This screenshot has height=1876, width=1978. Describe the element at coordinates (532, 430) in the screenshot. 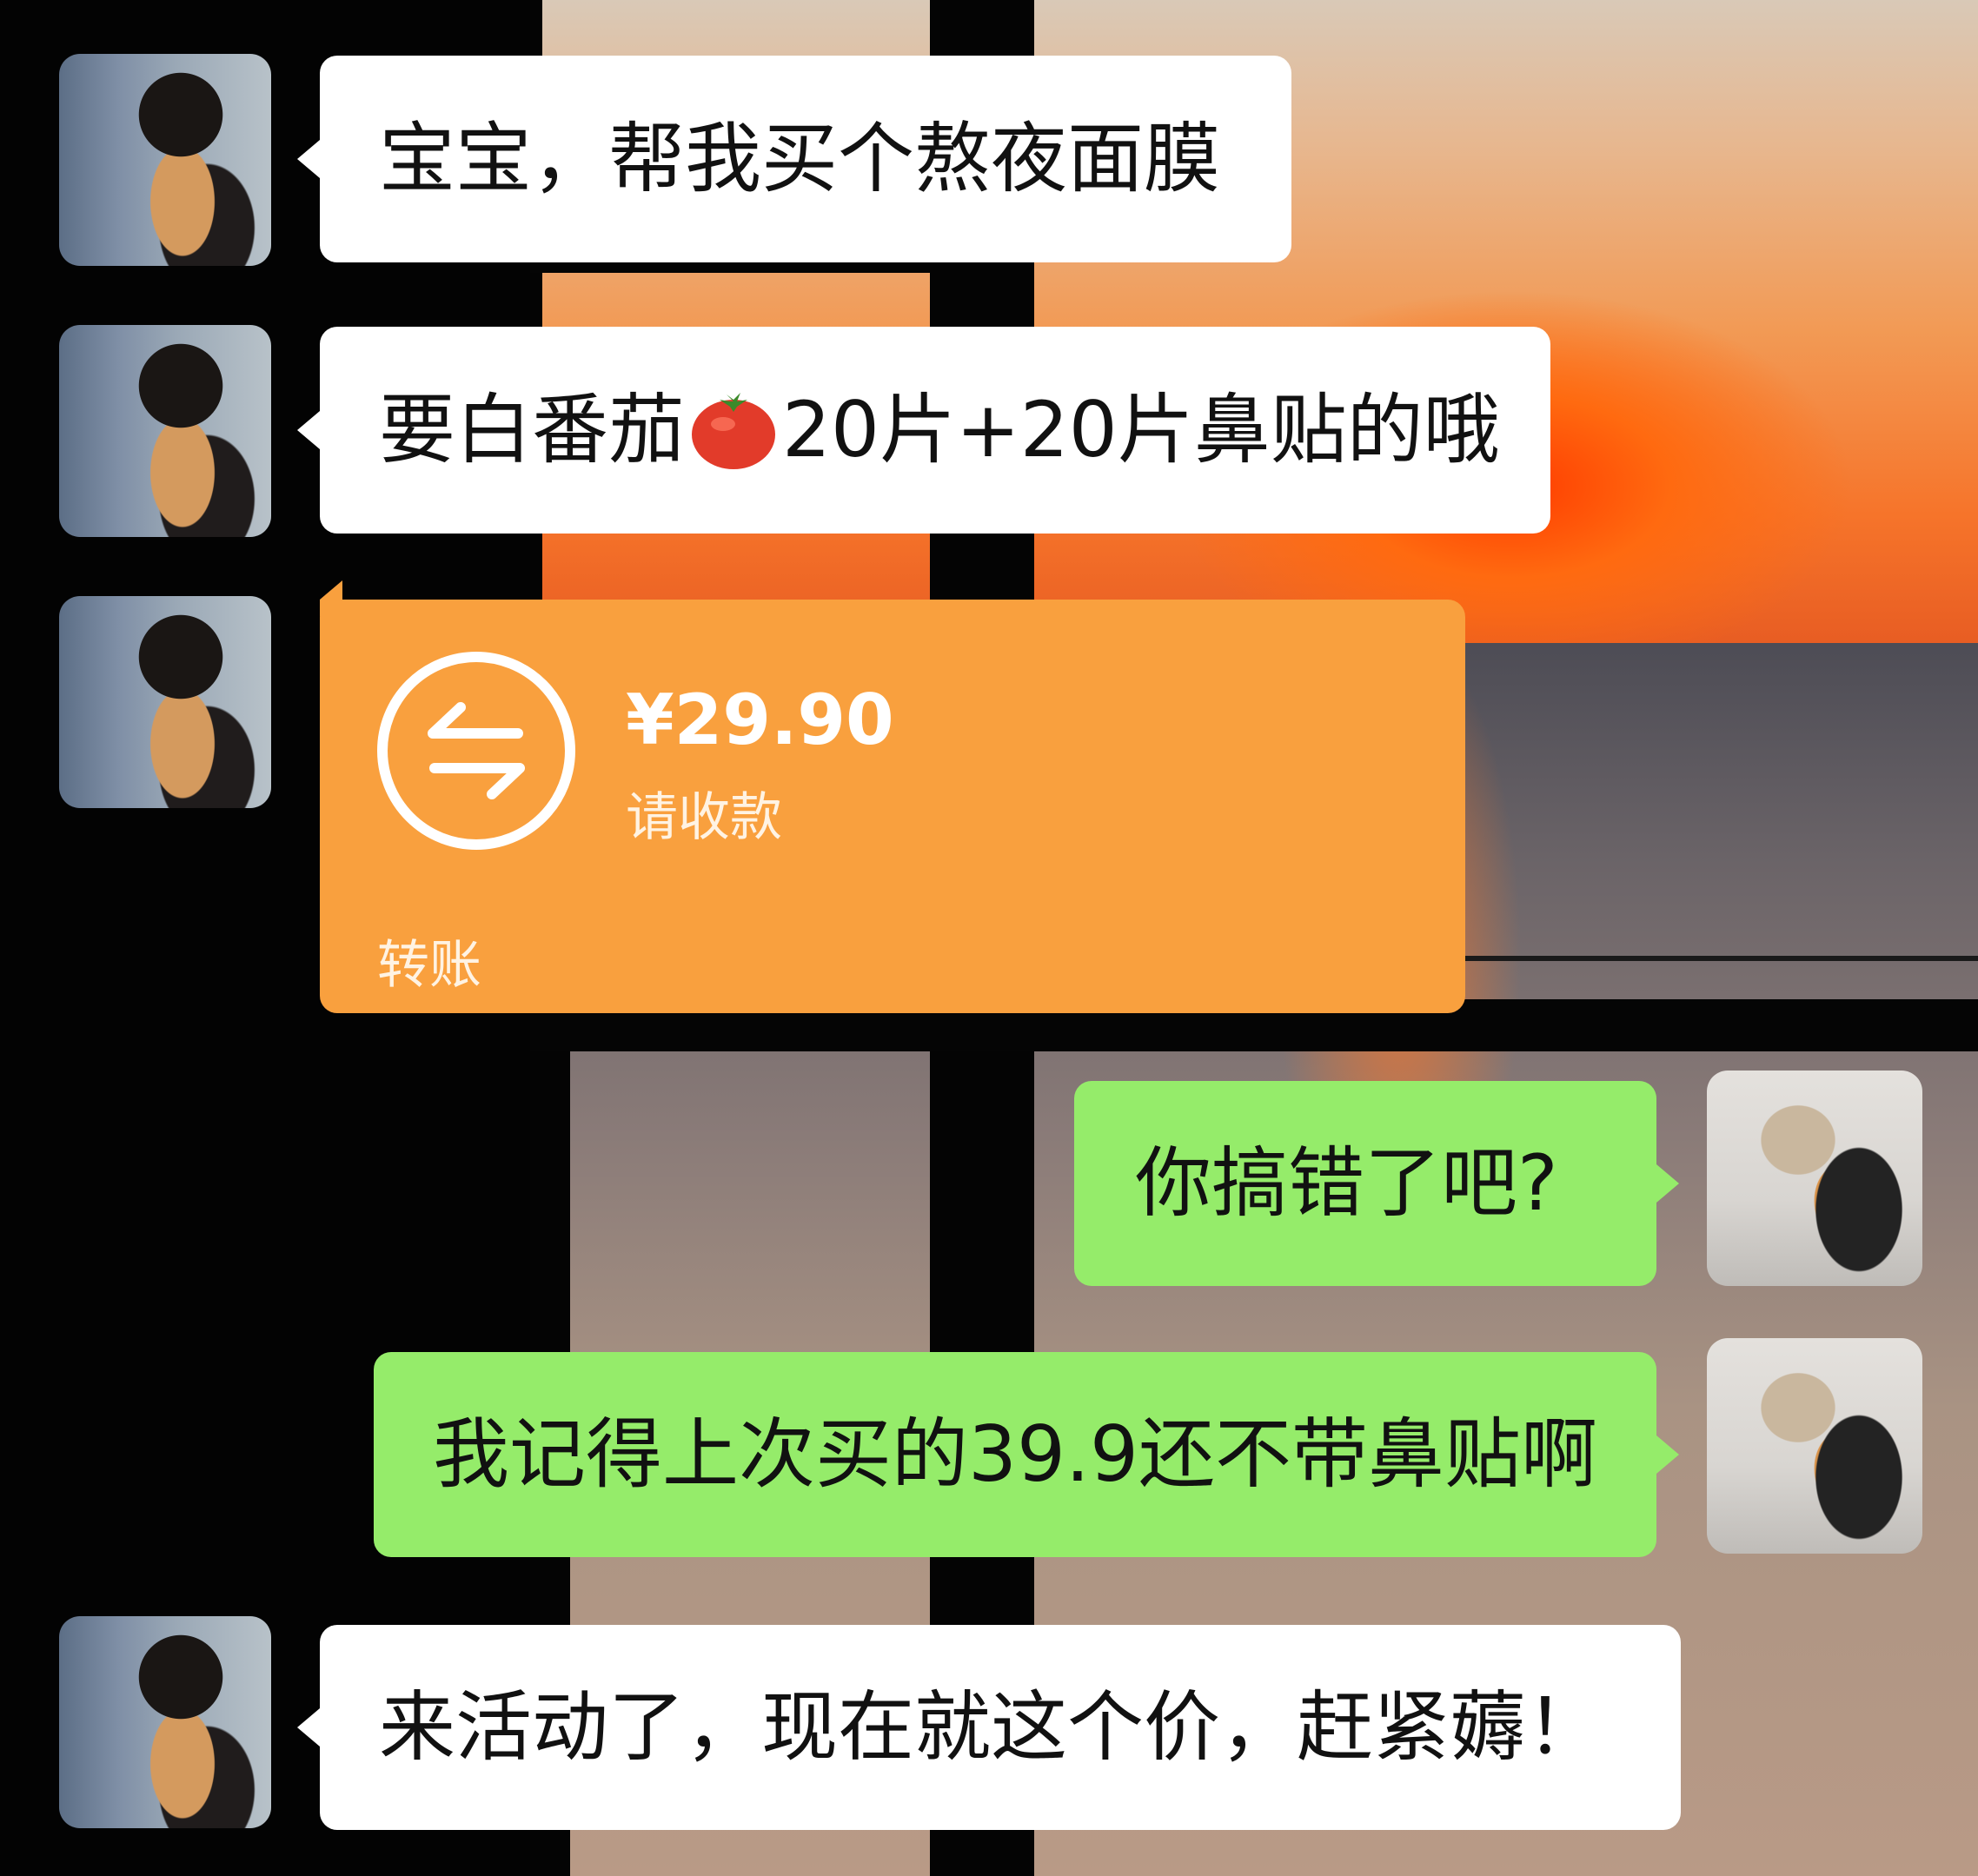

I see `message-text: 要白番茄` at that location.